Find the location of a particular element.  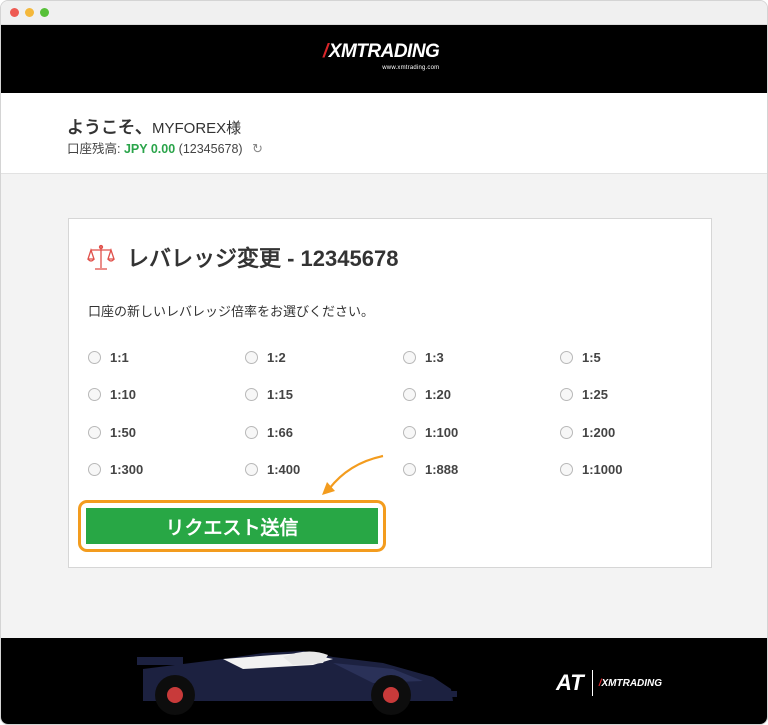

sponsor-logos: AT /XMTRADING is located at coordinates (609, 683).